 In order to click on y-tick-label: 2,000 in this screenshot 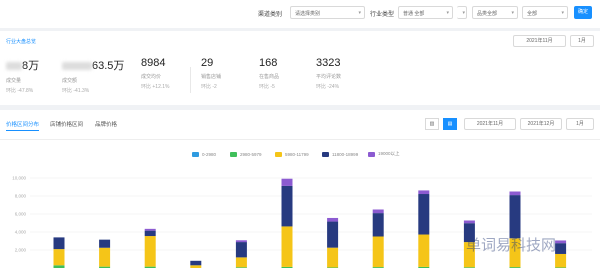, I will do `click(21, 250)`.